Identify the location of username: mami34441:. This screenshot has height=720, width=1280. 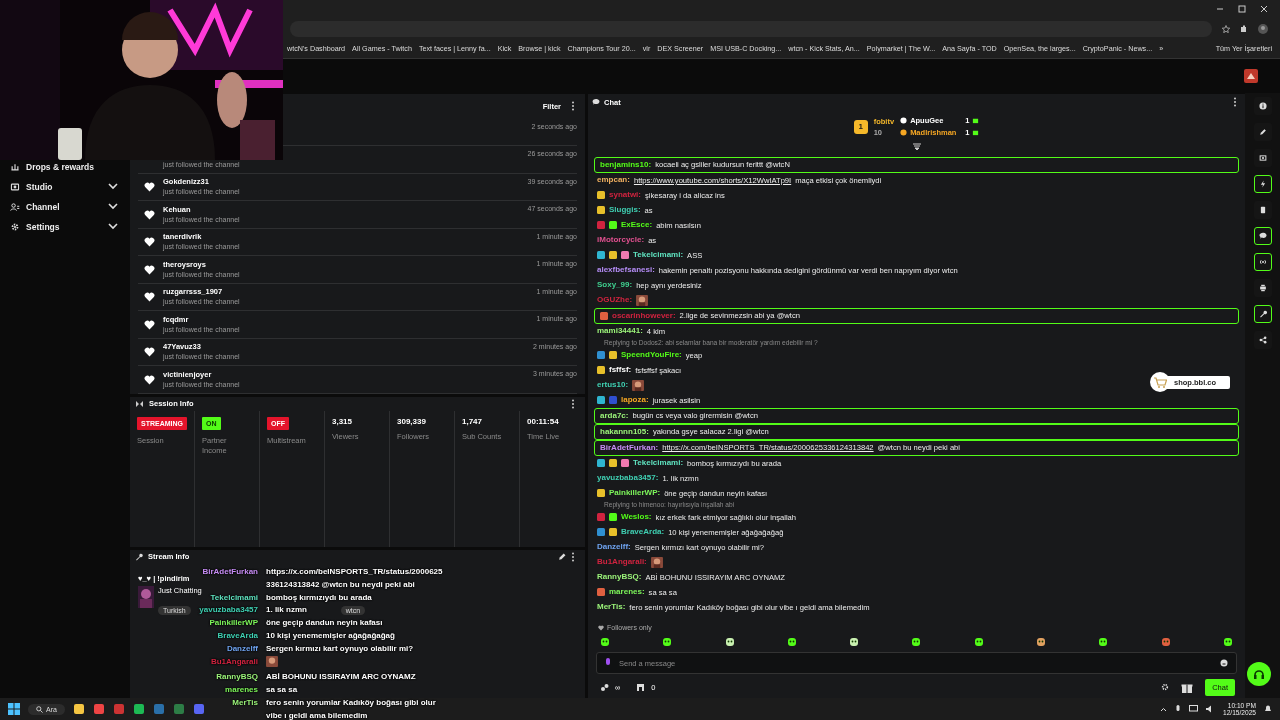
(620, 331).